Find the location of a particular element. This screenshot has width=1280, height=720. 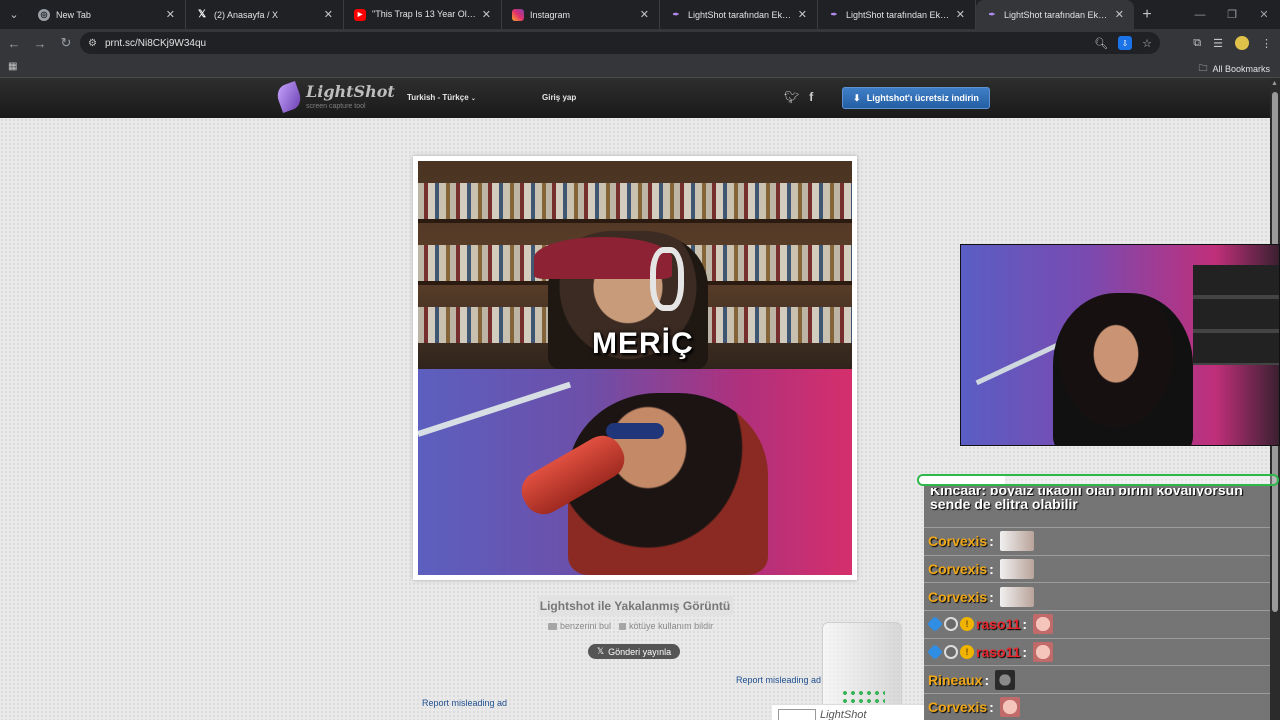

minimize-icon: — is located at coordinates (1200, 14).